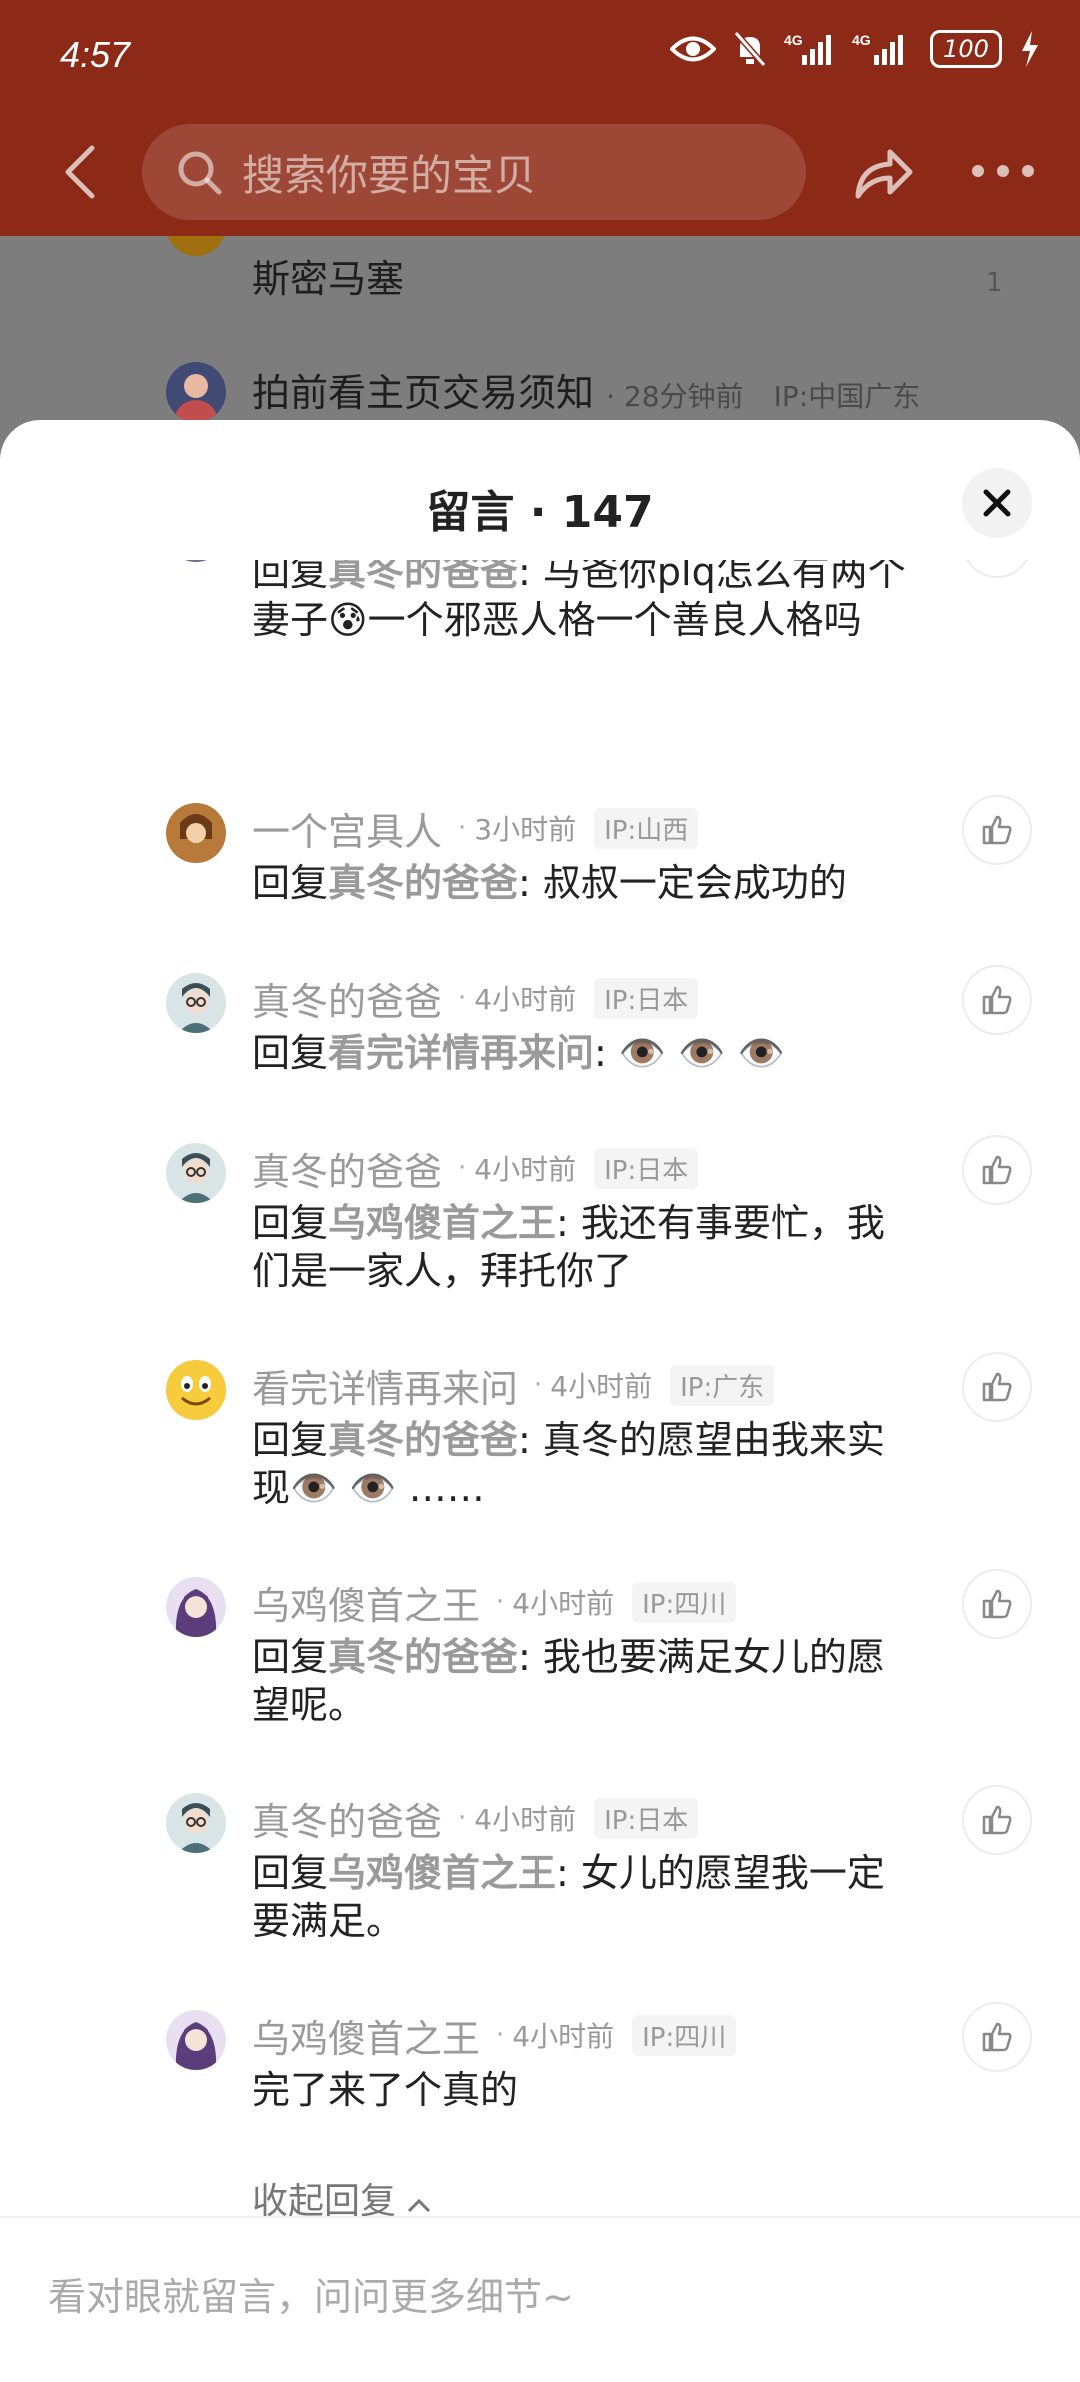 The image size is (1080, 2382). I want to click on search-icon, so click(200, 173).